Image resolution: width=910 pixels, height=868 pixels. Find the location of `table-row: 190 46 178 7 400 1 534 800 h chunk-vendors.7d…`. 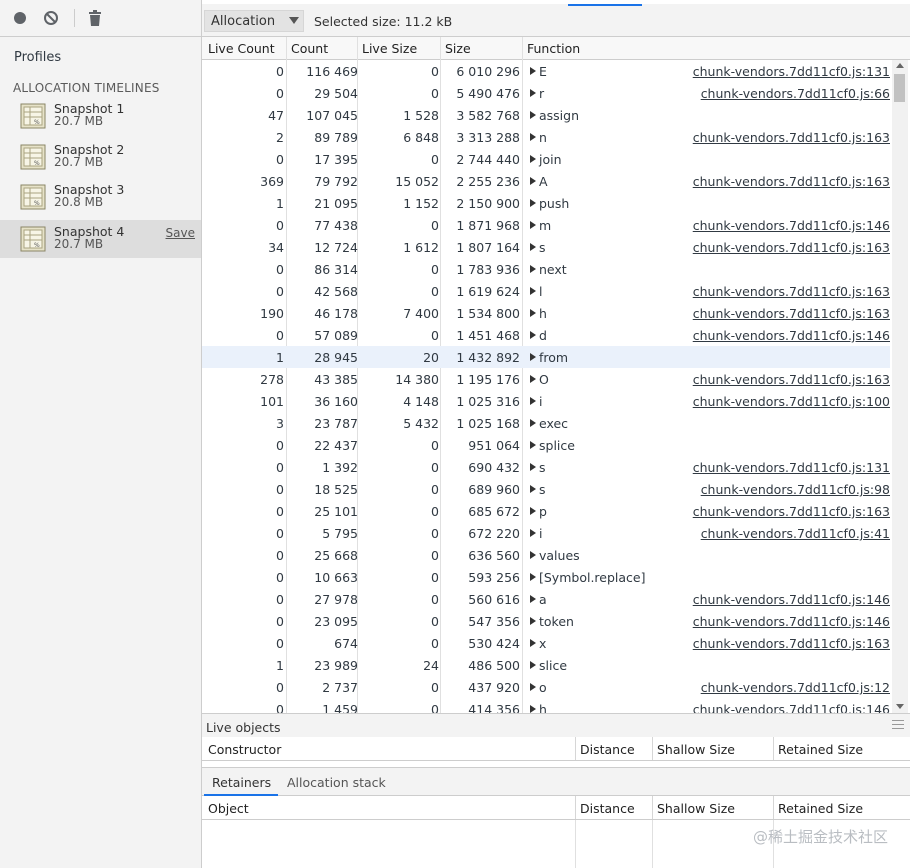

table-row: 190 46 178 7 400 1 534 800 h chunk-vendors.7d… is located at coordinates (546, 313).